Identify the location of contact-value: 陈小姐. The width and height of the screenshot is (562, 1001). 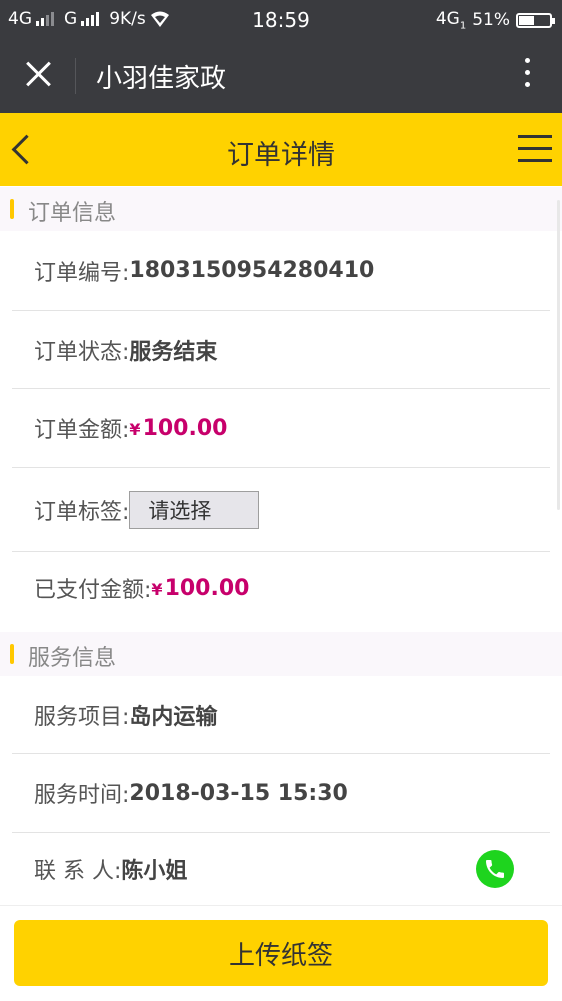
(154, 871).